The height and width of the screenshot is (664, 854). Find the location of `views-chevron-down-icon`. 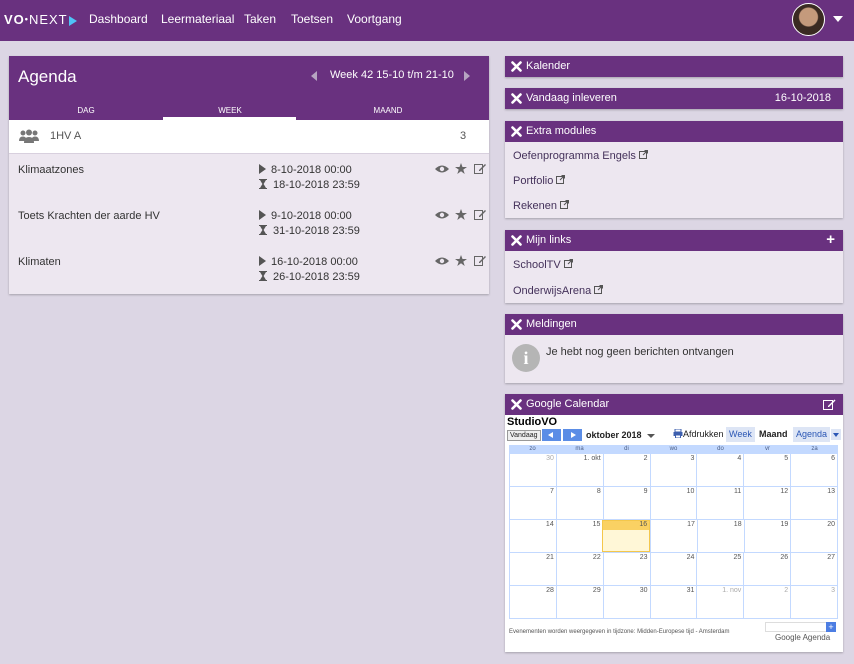

views-chevron-down-icon is located at coordinates (836, 434).